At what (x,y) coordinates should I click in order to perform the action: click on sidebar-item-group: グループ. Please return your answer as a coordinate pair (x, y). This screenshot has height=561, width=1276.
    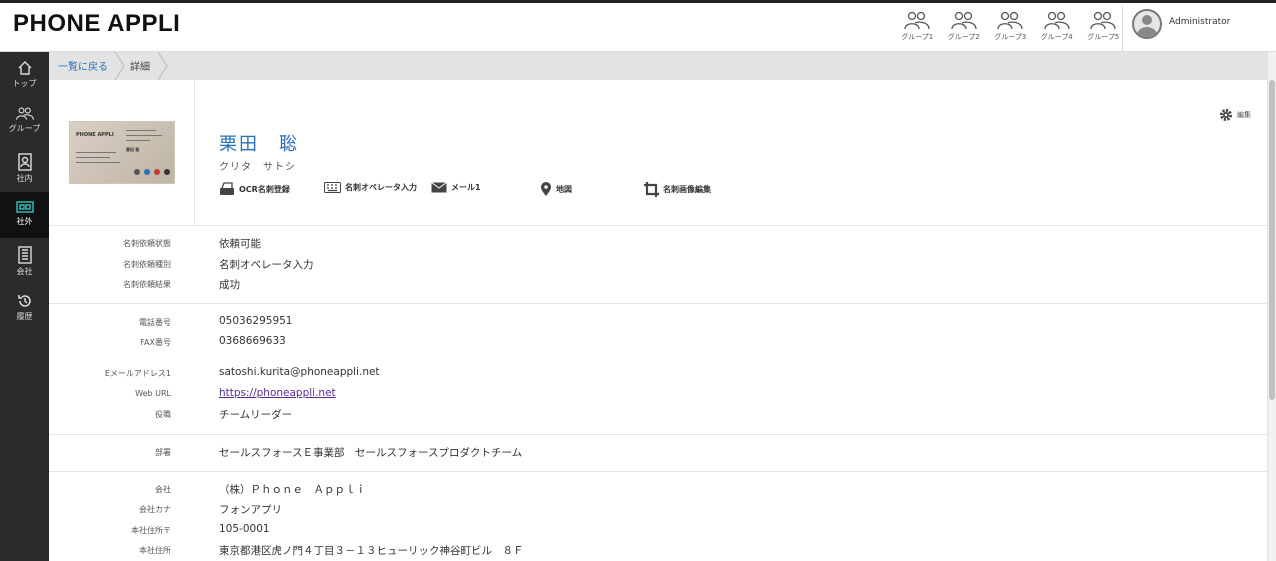
    Looking at the image, I should click on (24, 122).